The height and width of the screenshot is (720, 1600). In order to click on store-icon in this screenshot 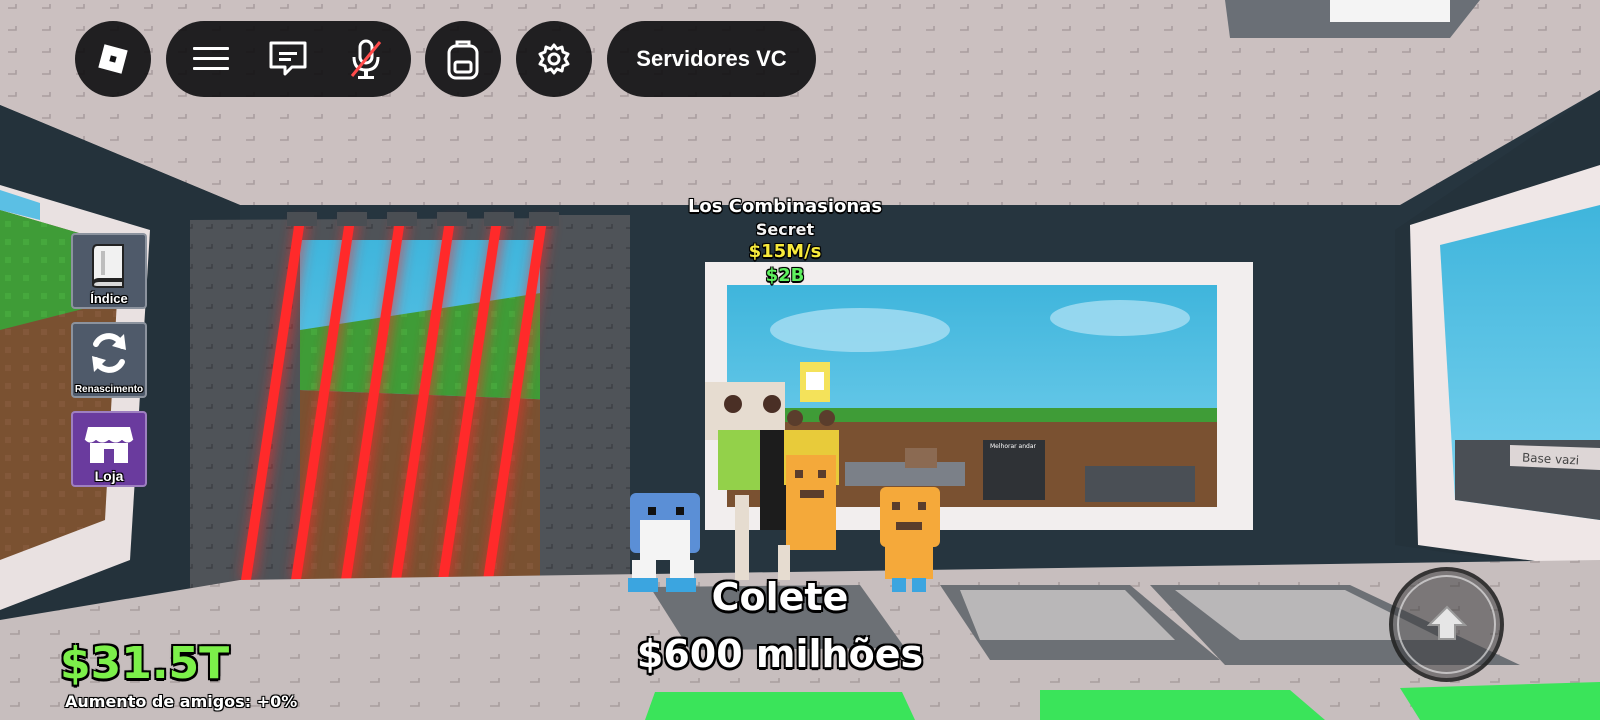, I will do `click(109, 445)`.